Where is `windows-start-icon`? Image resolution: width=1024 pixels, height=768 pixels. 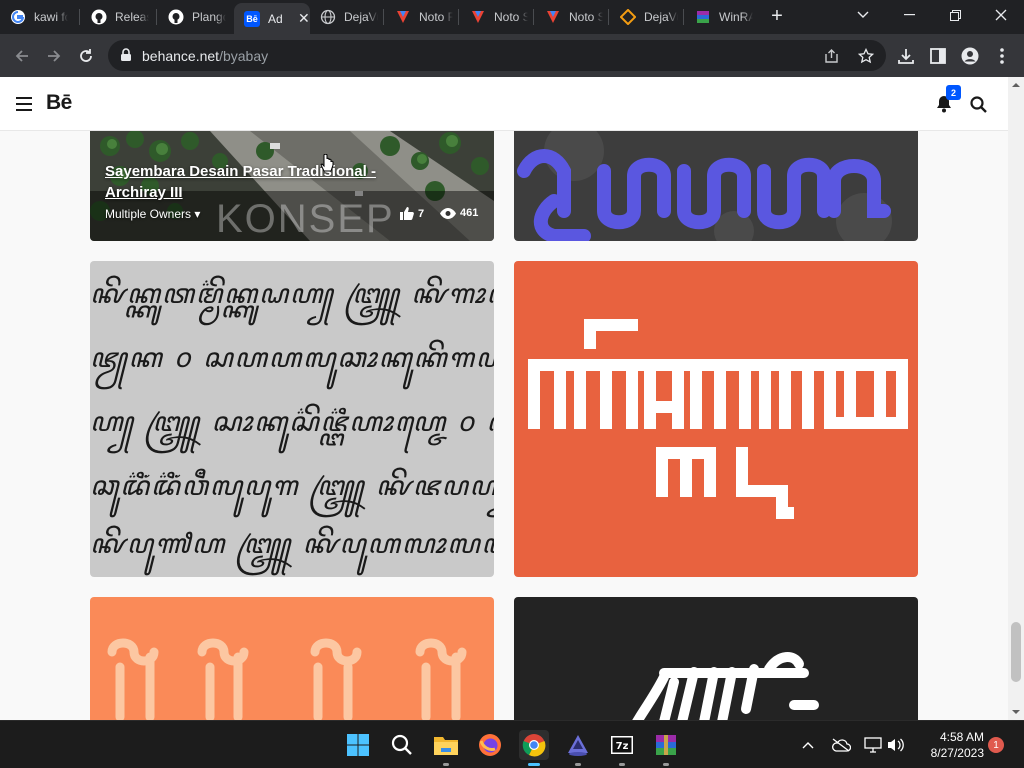
windows-start-icon is located at coordinates (358, 745).